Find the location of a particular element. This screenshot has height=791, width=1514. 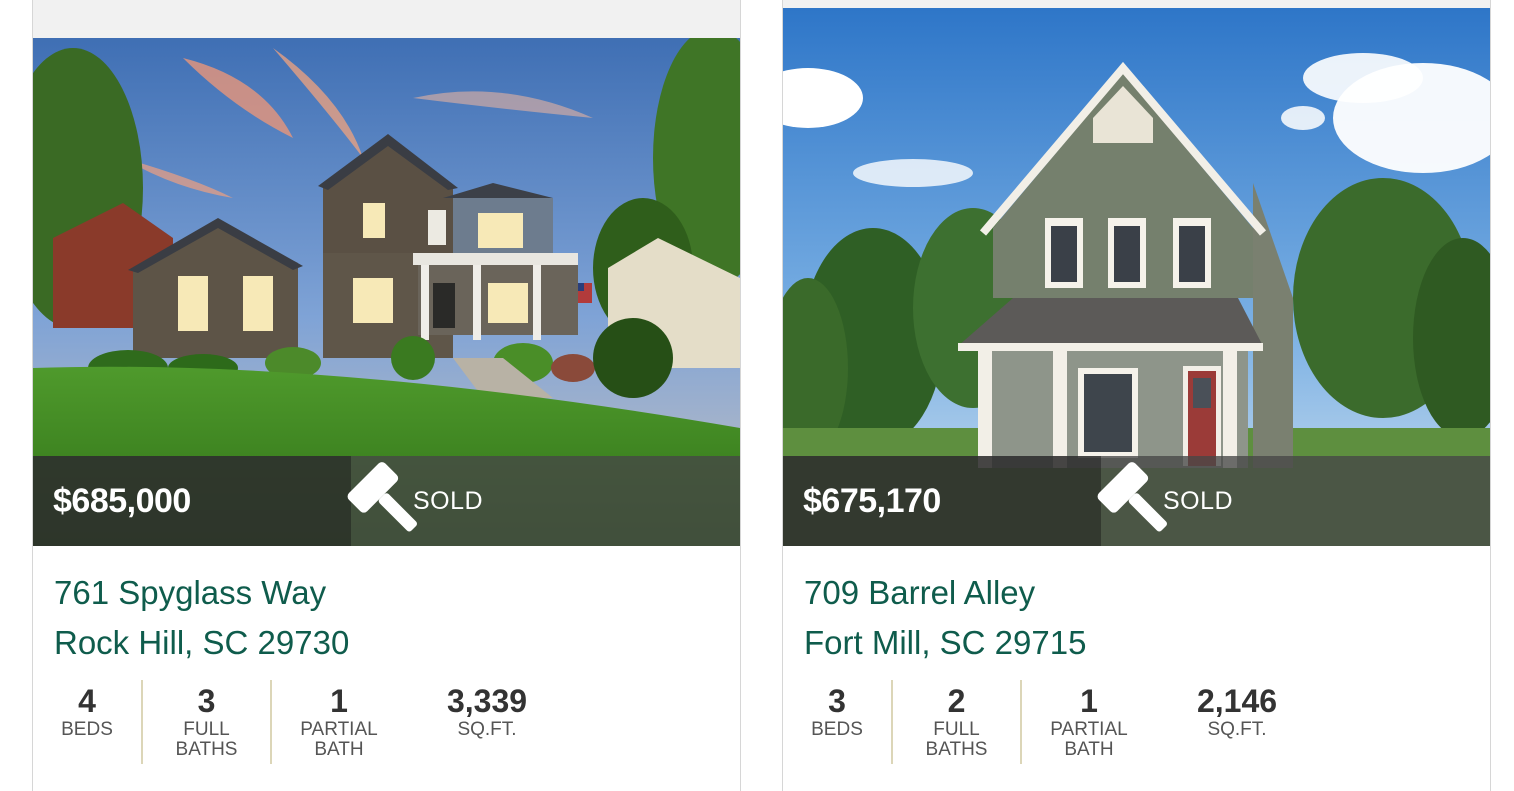

price-band: $675,170 SOLD is located at coordinates (1136, 501).